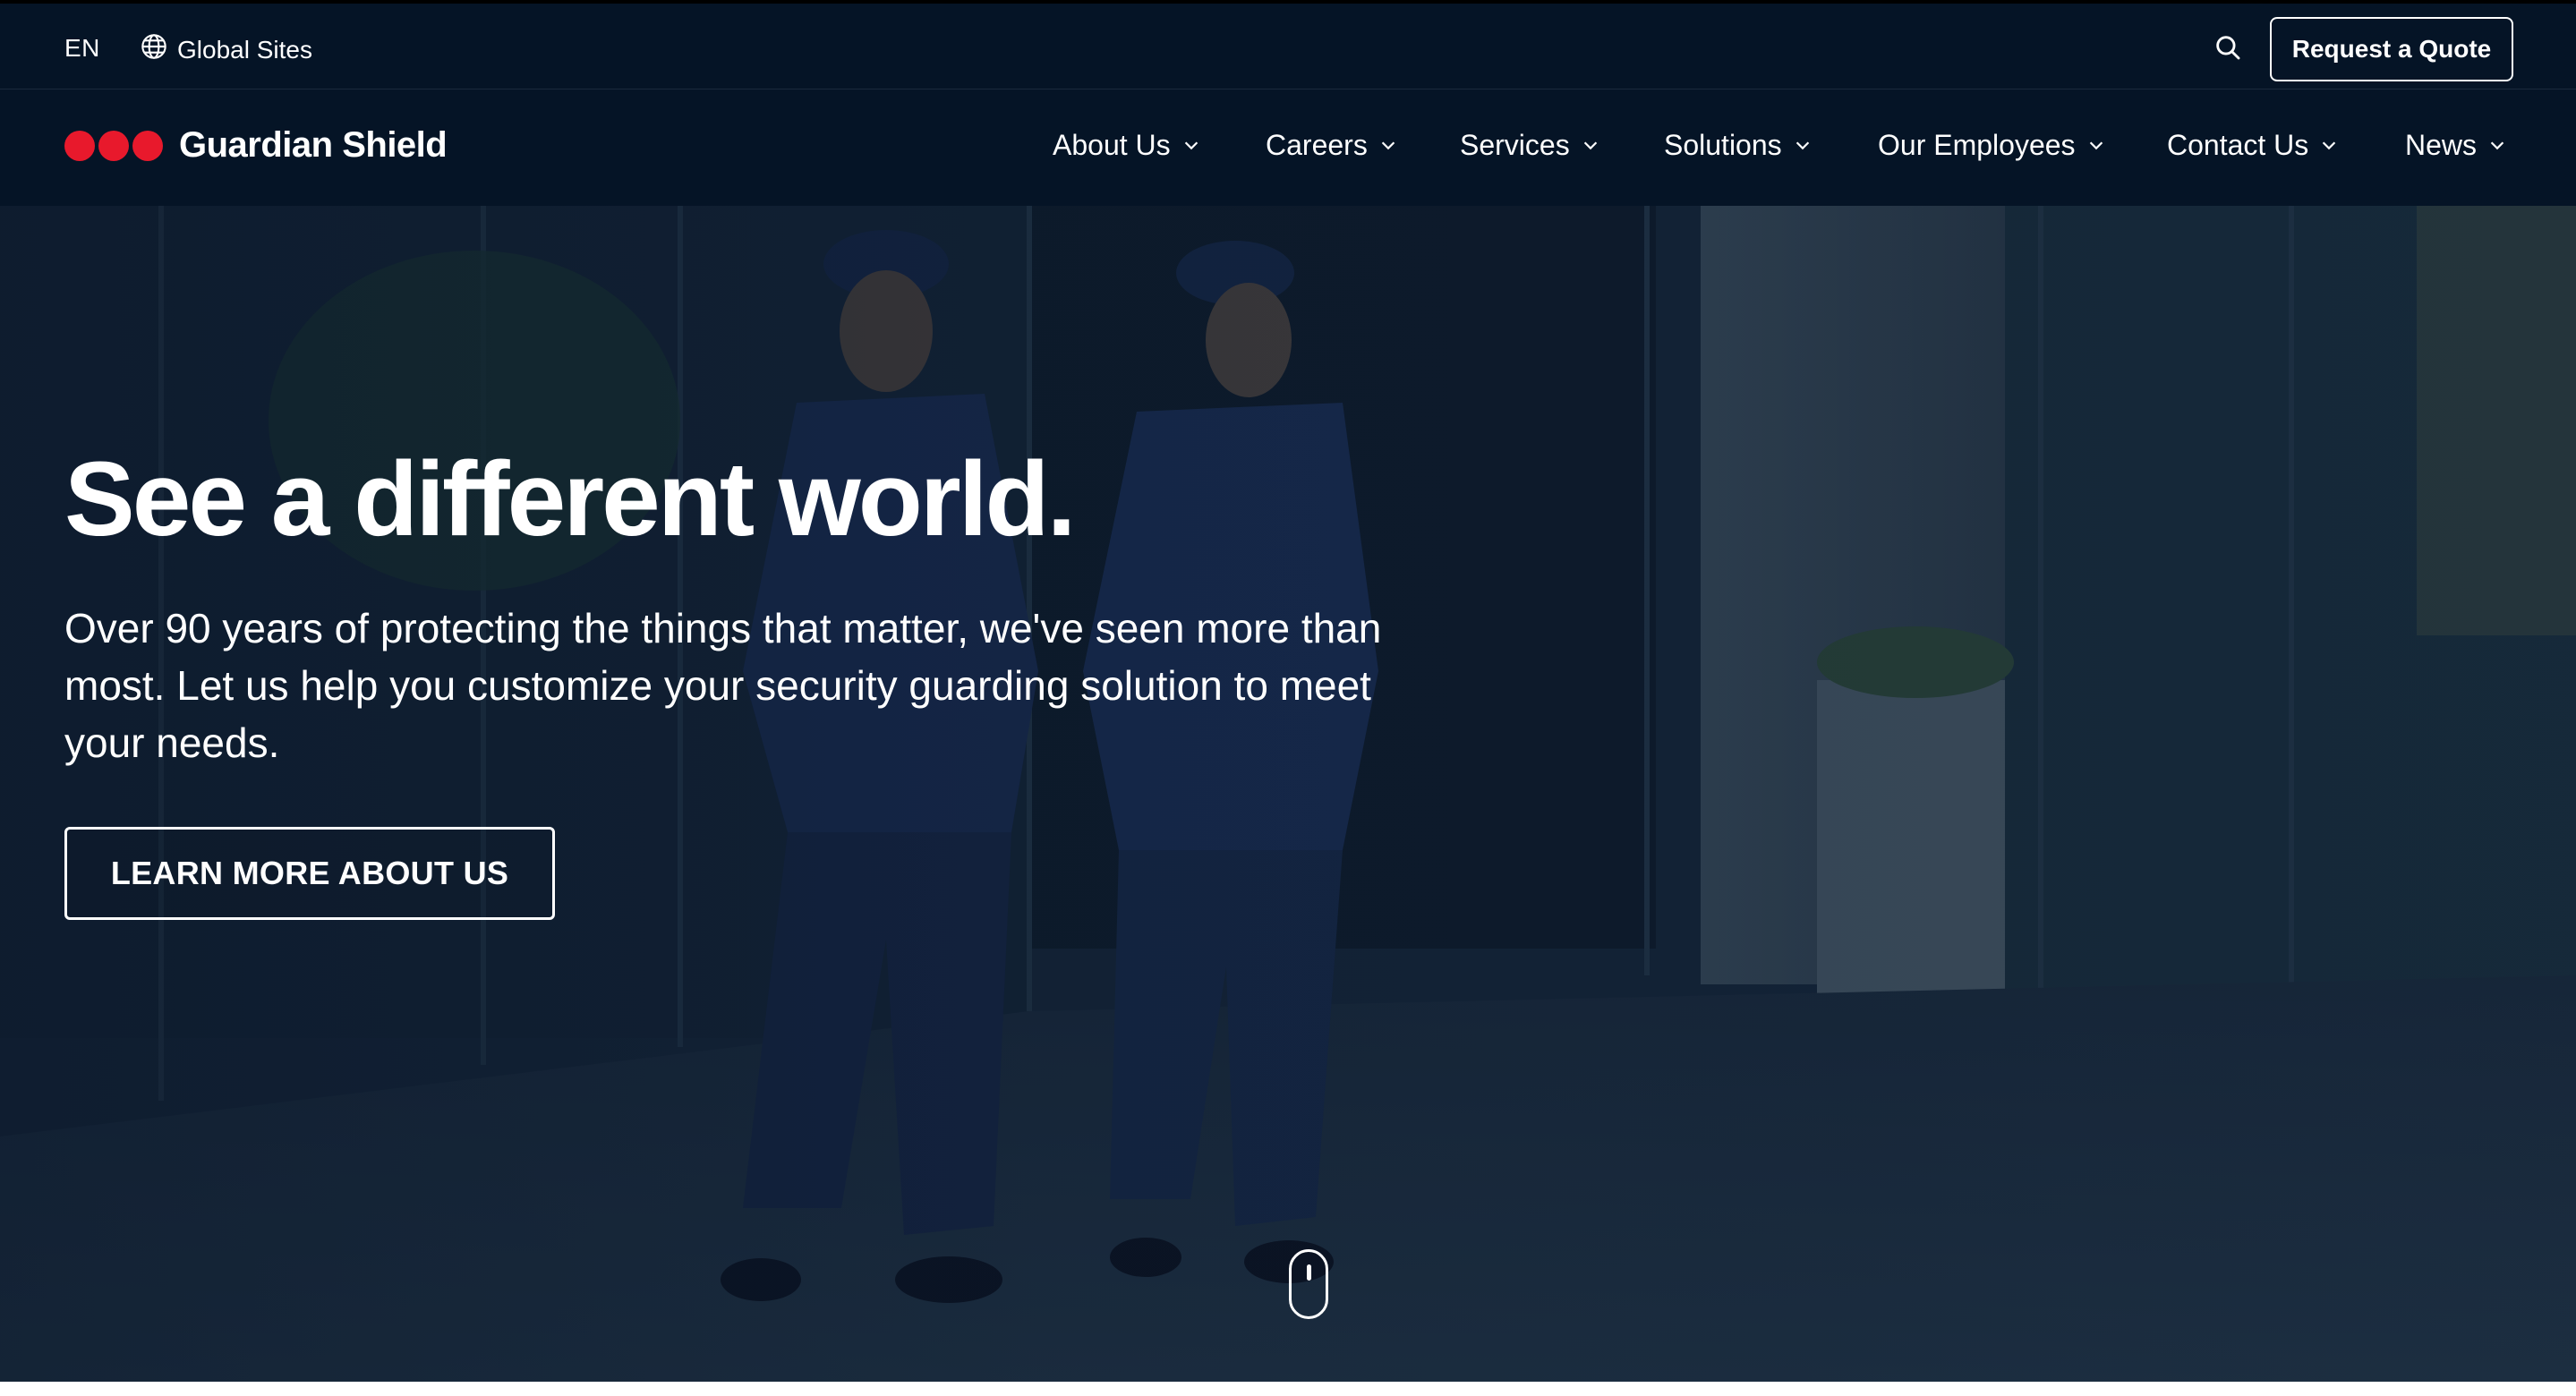 This screenshot has width=2576, height=1396. What do you see at coordinates (1977, 145) in the screenshot?
I see `nav-label: Our Employees` at bounding box center [1977, 145].